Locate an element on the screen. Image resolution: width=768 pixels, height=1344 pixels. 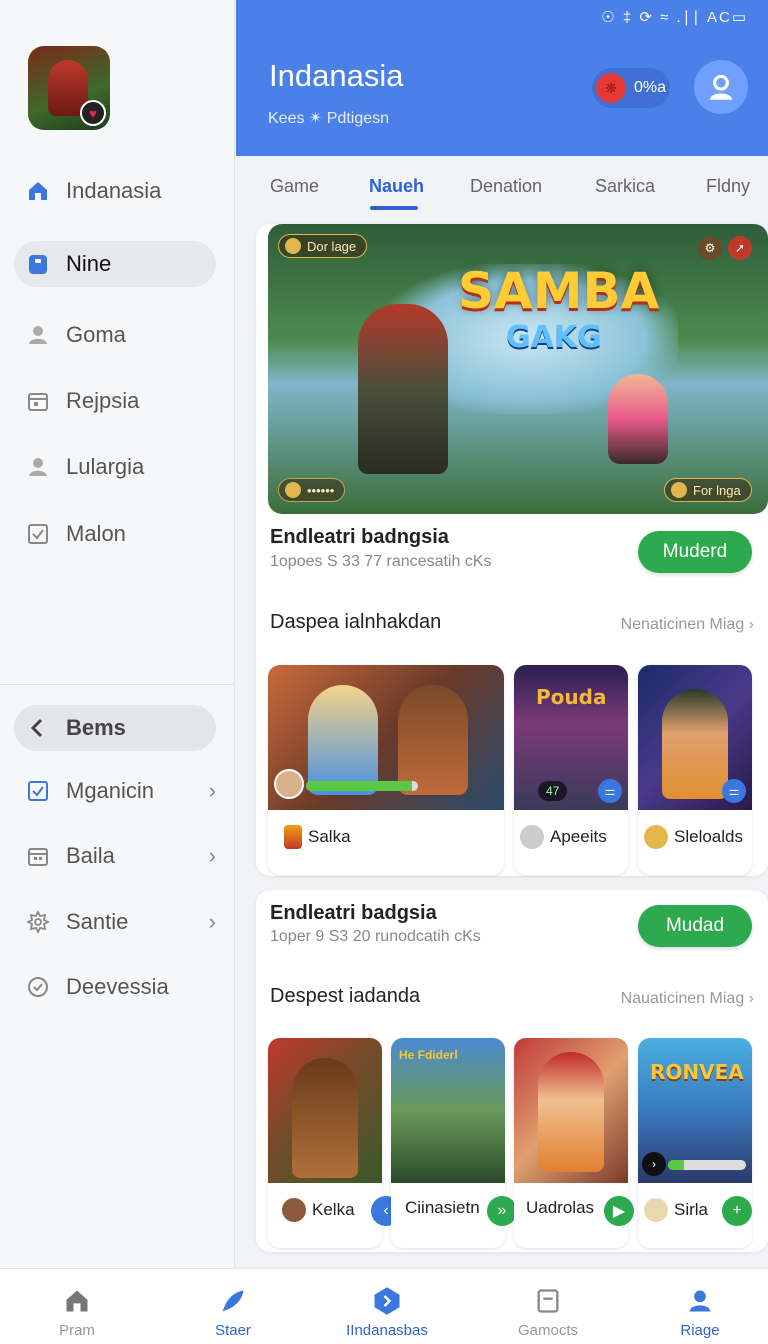
sidebar-item-indanasia: Indanasia is located at coordinates (115, 191).